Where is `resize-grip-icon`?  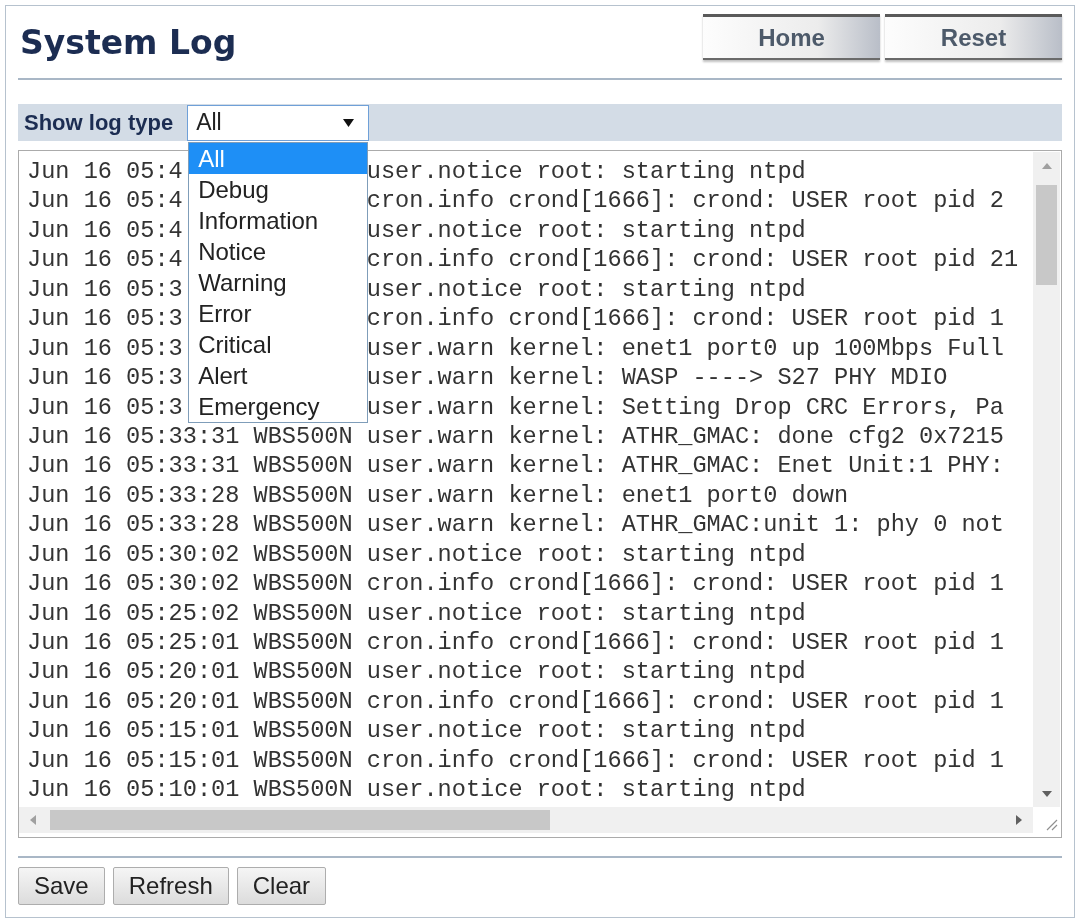 resize-grip-icon is located at coordinates (1052, 825).